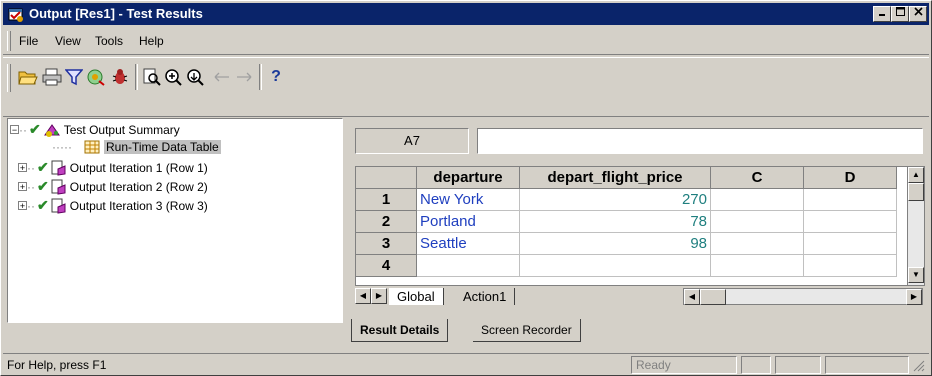 This screenshot has width=932, height=376. I want to click on cell-departure, so click(468, 265).